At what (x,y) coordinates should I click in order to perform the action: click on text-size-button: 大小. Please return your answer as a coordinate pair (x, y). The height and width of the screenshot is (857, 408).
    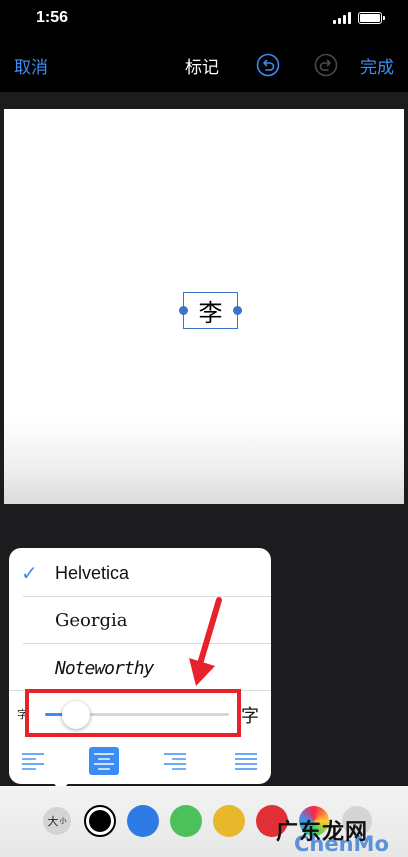
    Looking at the image, I should click on (57, 821).